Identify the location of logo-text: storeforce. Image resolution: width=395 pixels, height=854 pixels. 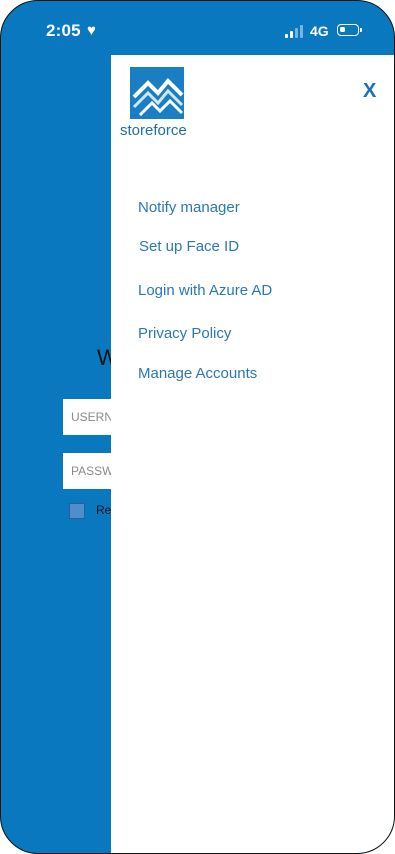
(153, 130).